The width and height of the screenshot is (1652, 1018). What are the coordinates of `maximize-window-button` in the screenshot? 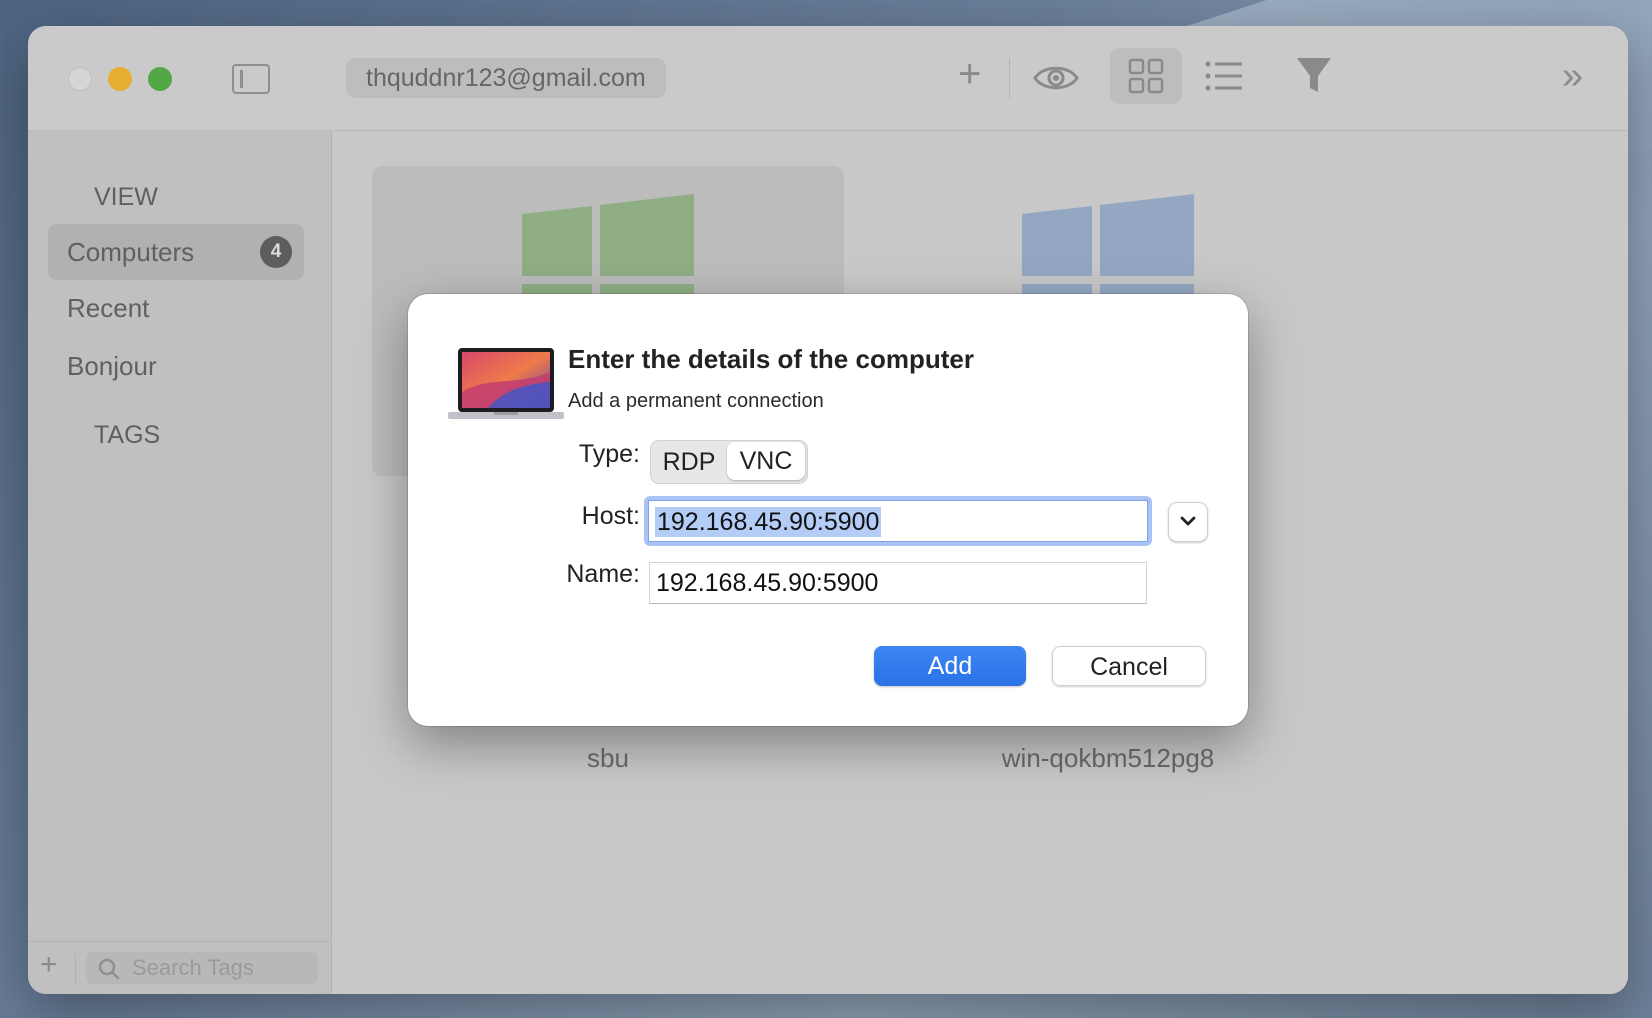 It's located at (160, 79).